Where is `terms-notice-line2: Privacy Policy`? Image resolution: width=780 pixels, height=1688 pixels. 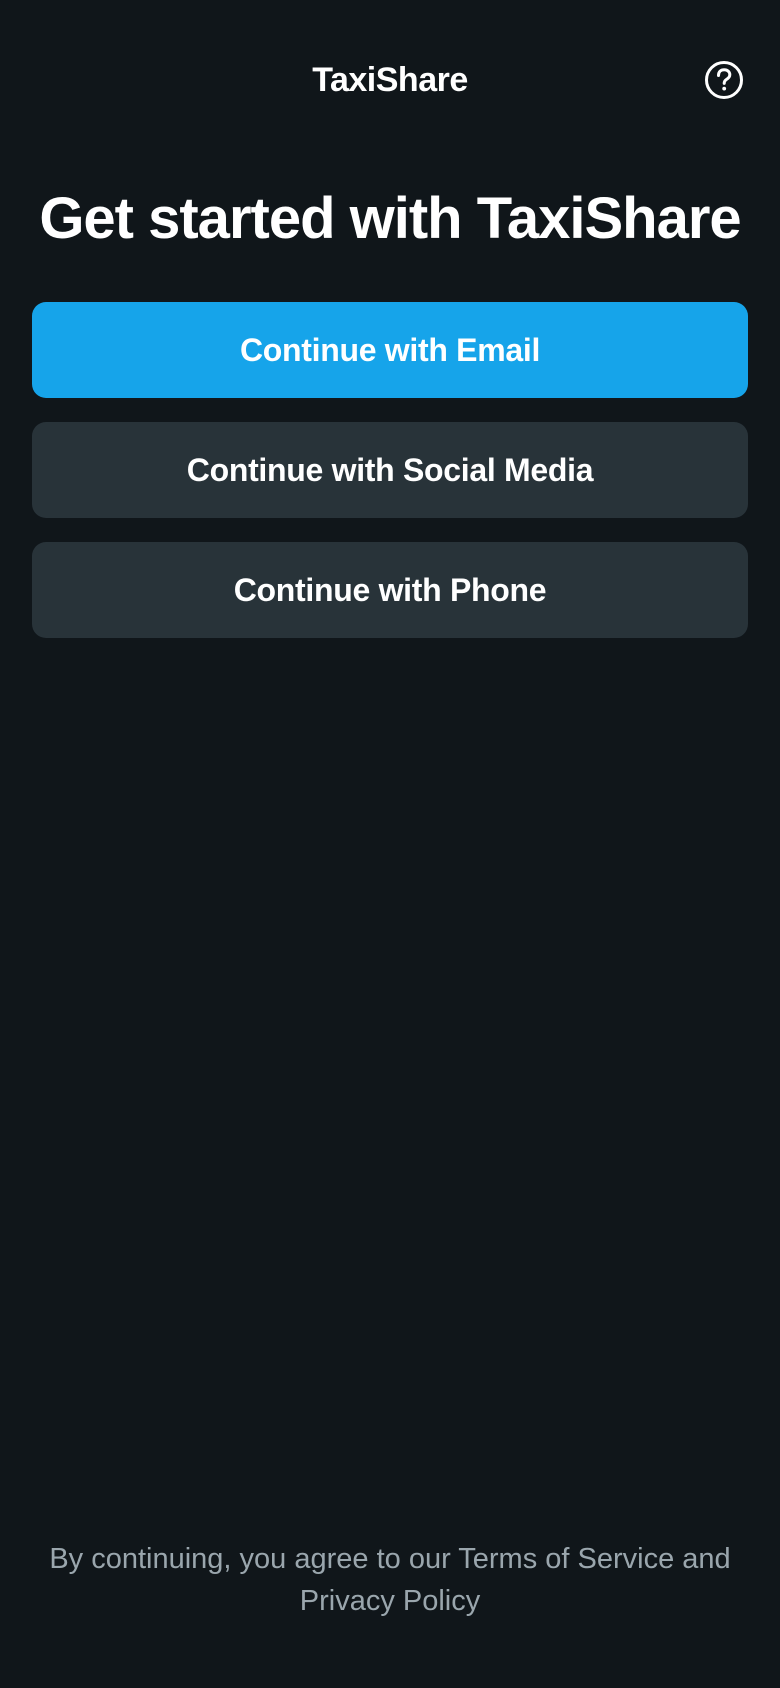
terms-notice-line2: Privacy Policy is located at coordinates (390, 1601).